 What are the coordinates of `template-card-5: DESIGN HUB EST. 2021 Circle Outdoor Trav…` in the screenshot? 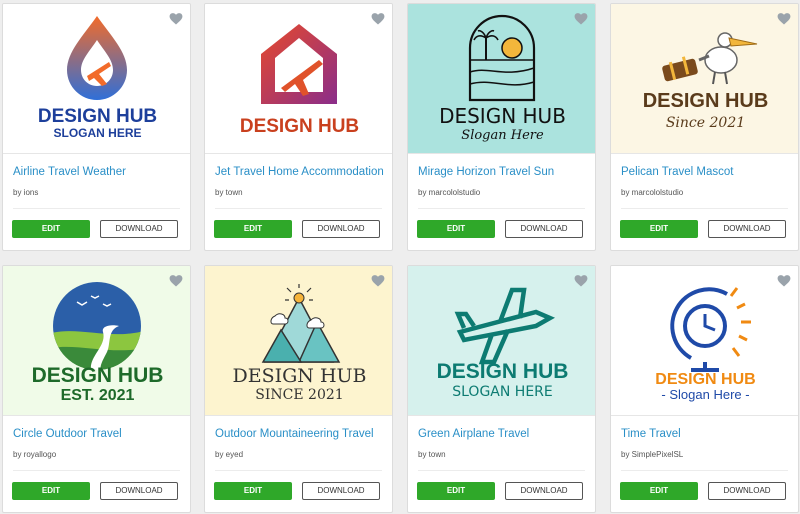 It's located at (96, 389).